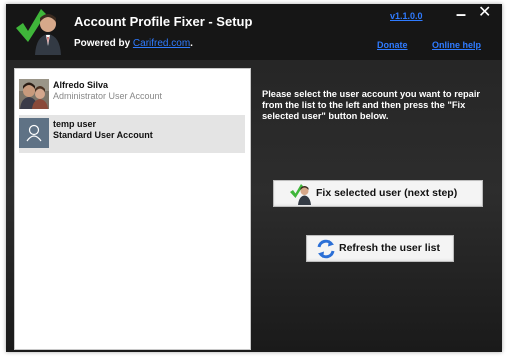 The height and width of the screenshot is (359, 509). Describe the element at coordinates (108, 96) in the screenshot. I see `user-account-type: Administrator User Account` at that location.